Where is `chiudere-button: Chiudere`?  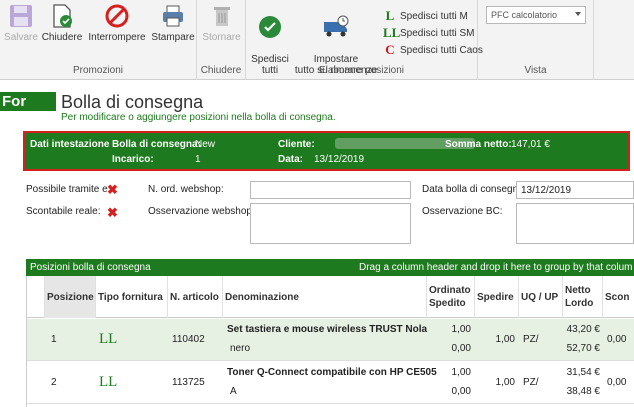
chiudere-button: Chiudere is located at coordinates (62, 23).